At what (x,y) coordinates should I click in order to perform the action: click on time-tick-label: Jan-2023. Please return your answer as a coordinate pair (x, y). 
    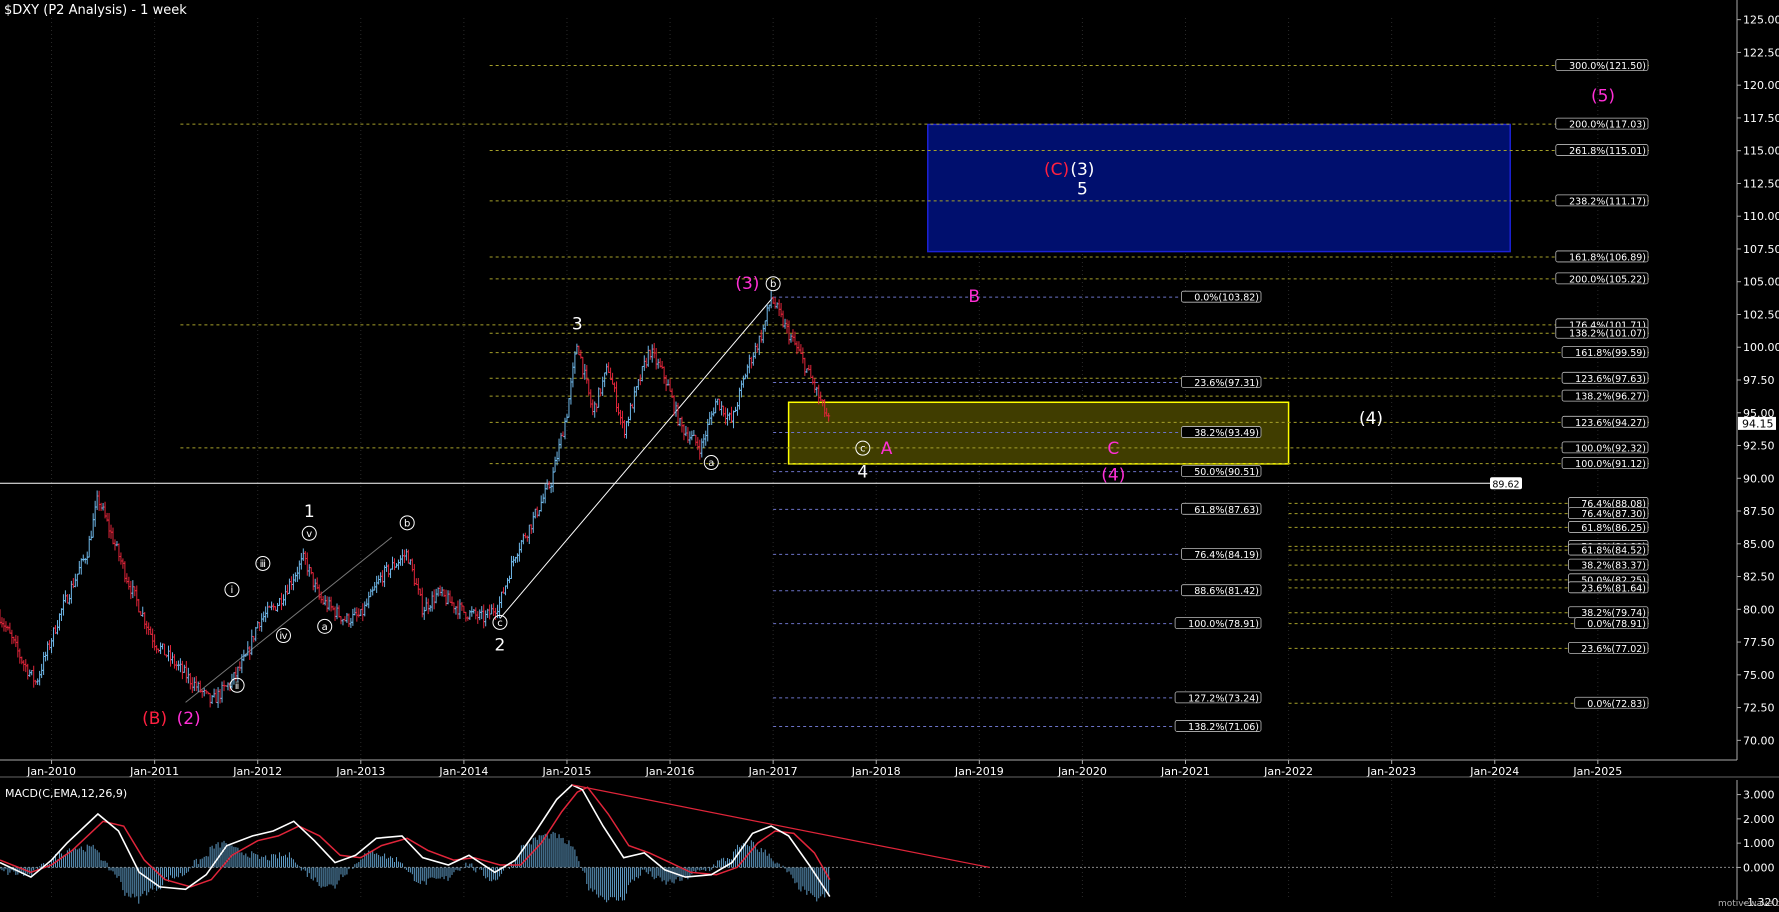
    Looking at the image, I should click on (1391, 771).